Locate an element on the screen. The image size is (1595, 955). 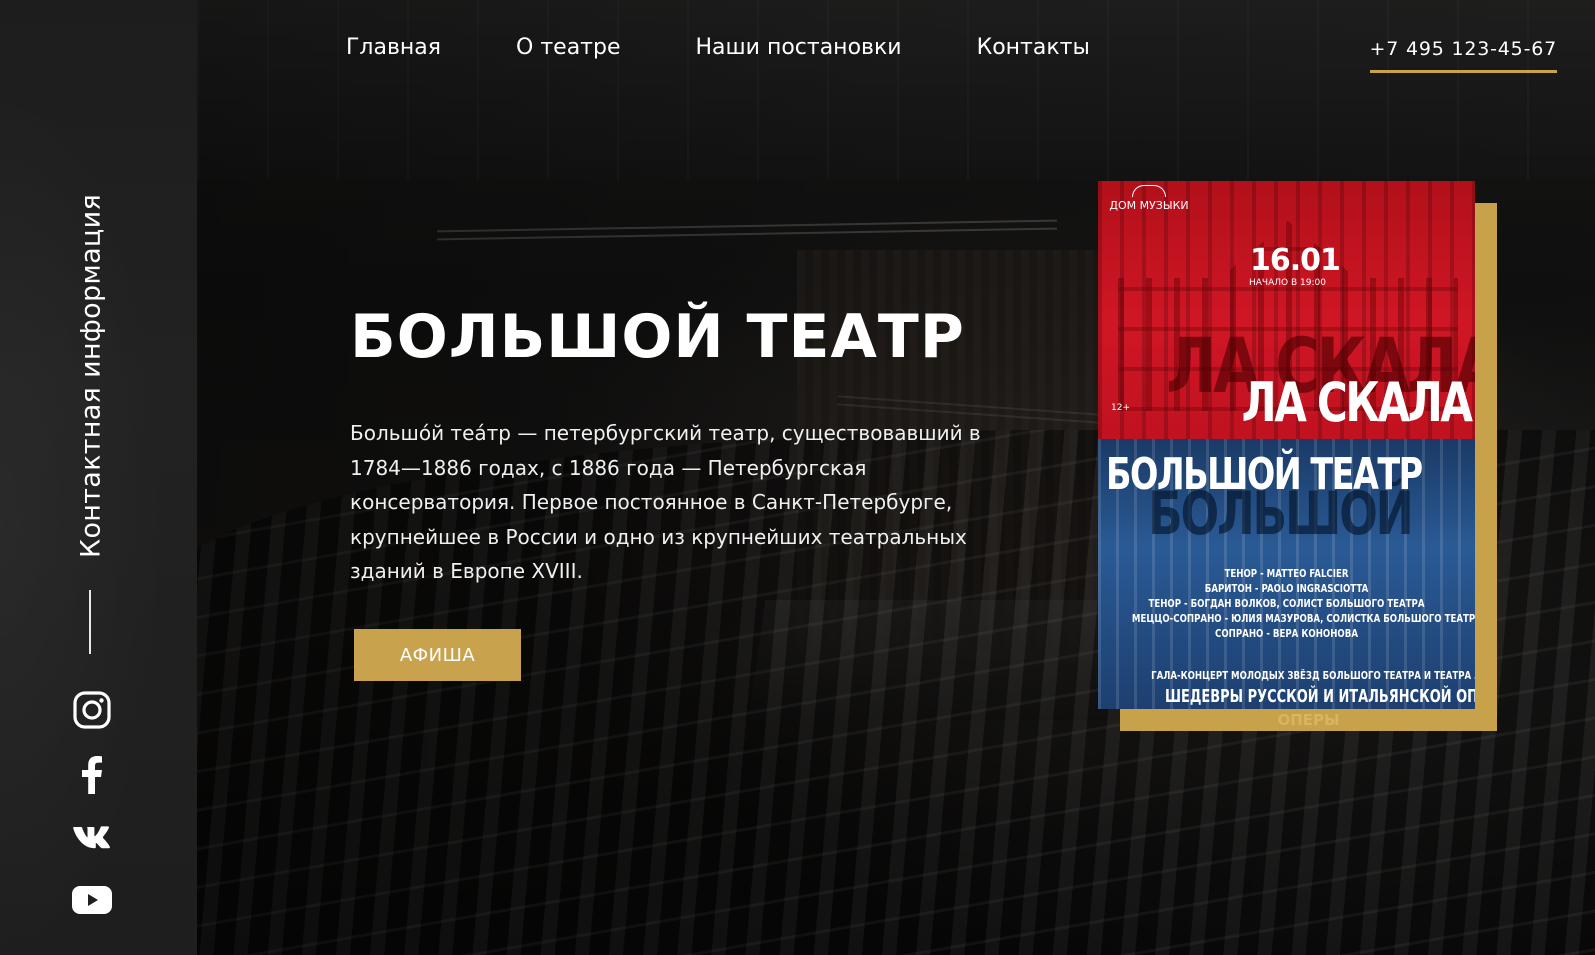
poster-date: 16.01 is located at coordinates (1295, 260).